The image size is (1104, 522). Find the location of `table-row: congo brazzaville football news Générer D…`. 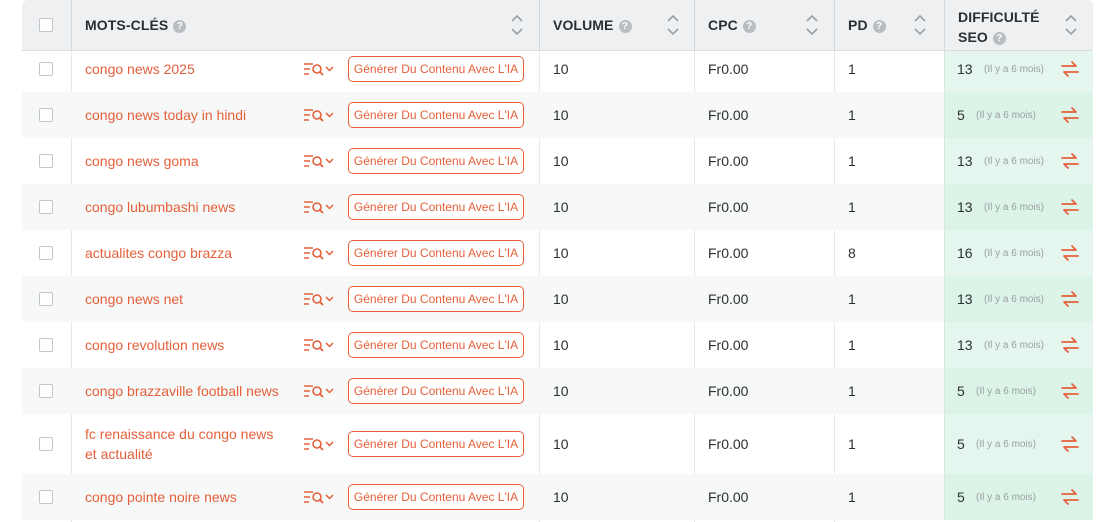

table-row: congo brazzaville football news Générer D… is located at coordinates (557, 391).